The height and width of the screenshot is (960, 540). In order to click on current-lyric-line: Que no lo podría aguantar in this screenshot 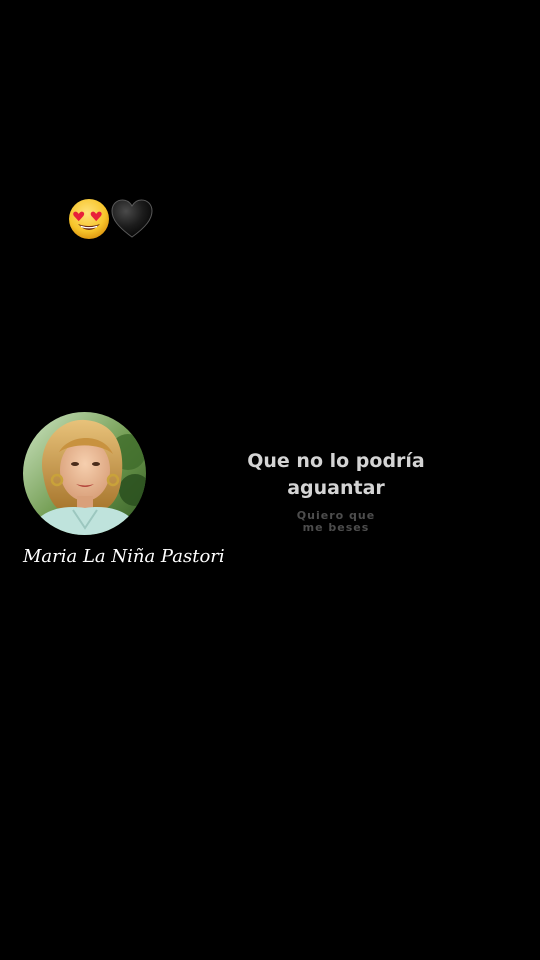, I will do `click(336, 474)`.